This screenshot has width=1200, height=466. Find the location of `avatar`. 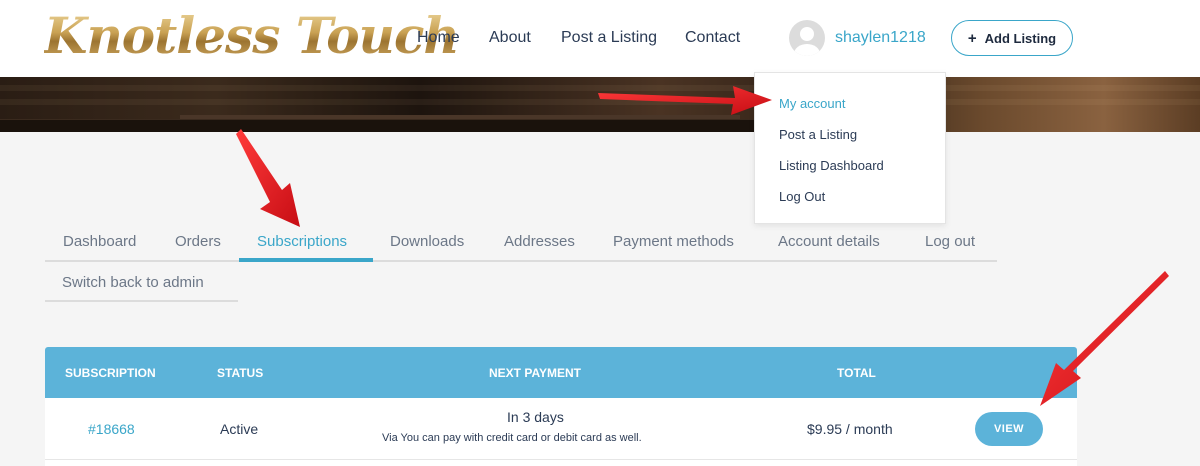

avatar is located at coordinates (807, 38).